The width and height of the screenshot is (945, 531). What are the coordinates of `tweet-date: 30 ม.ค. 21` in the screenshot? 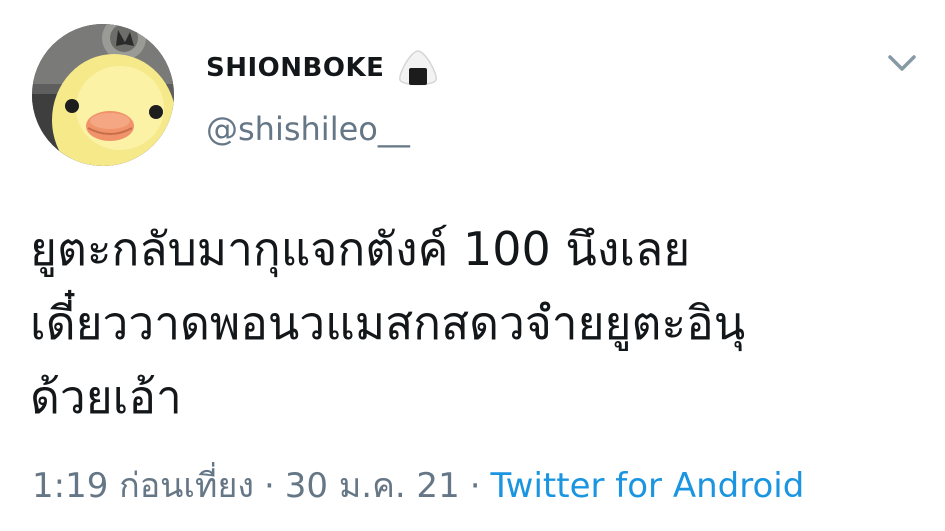 It's located at (372, 486).